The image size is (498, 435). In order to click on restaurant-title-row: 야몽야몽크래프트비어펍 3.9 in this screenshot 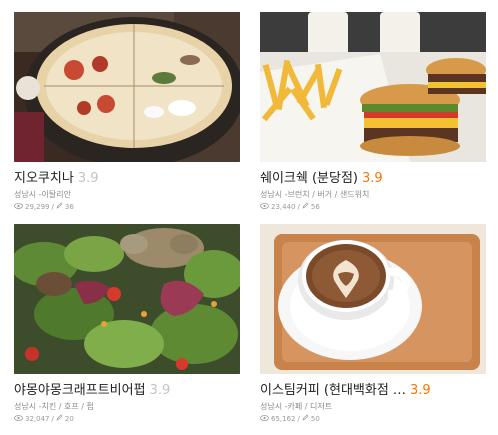, I will do `click(127, 388)`.